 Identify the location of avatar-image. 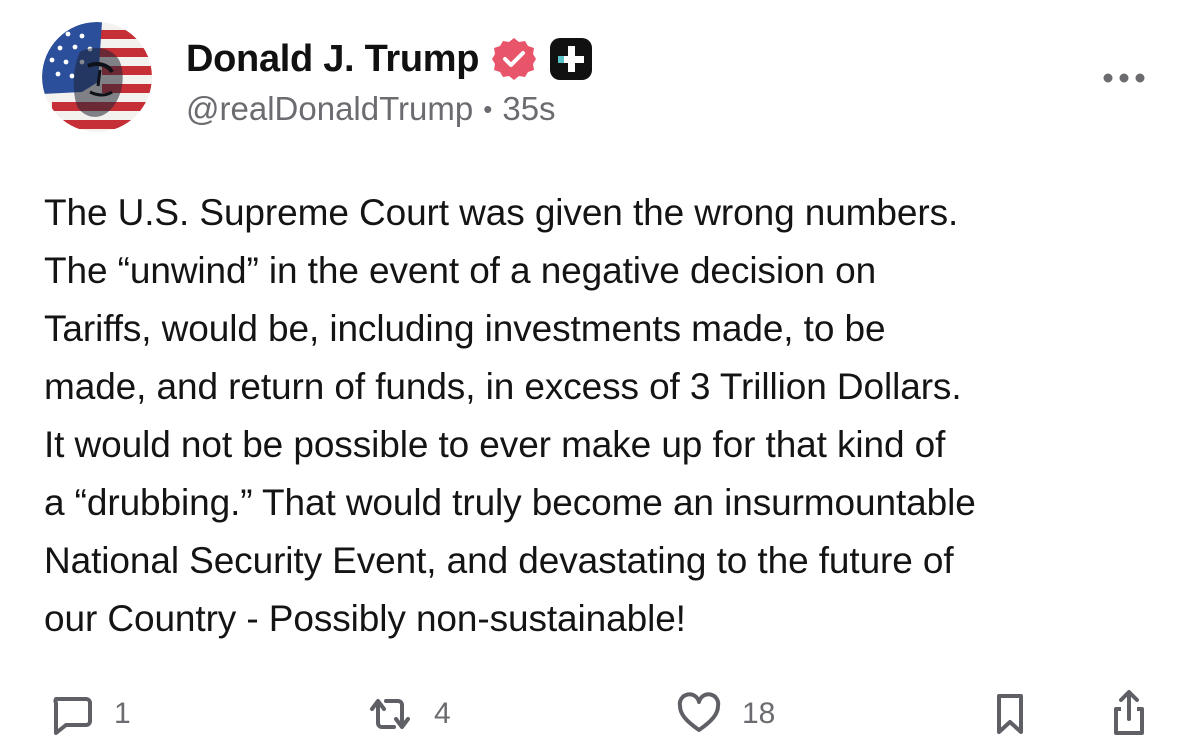
(97, 77).